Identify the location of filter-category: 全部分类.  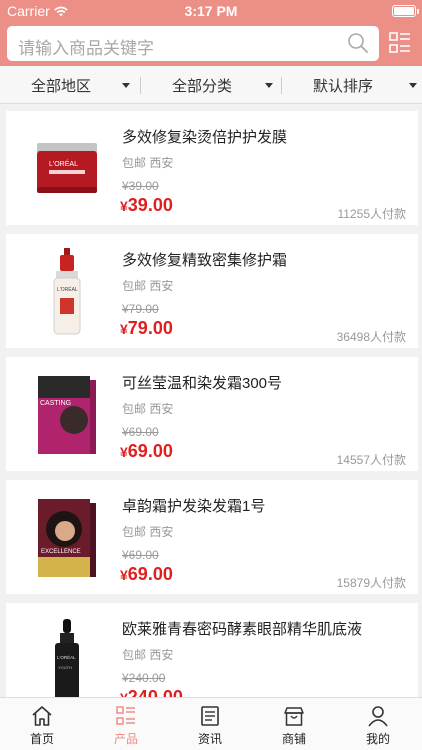
(211, 85).